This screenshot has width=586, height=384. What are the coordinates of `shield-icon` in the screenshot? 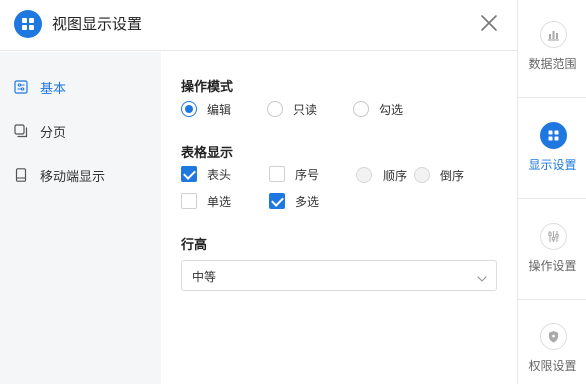 It's located at (553, 336).